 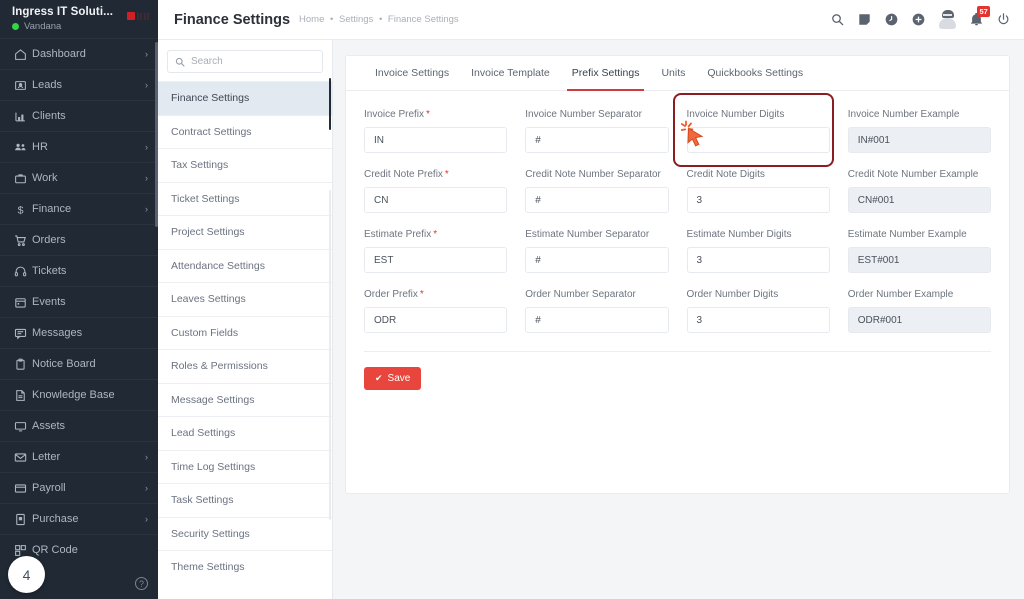 I want to click on field-label-order-number-digits: Order Number Digits, so click(x=732, y=294).